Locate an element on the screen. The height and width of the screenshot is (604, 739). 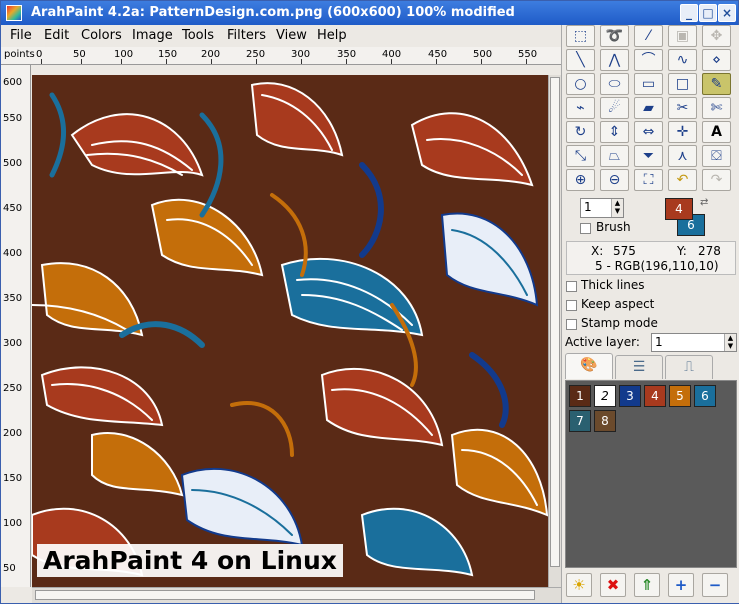
perspective-icon: ⏢ is located at coordinates (614, 156).